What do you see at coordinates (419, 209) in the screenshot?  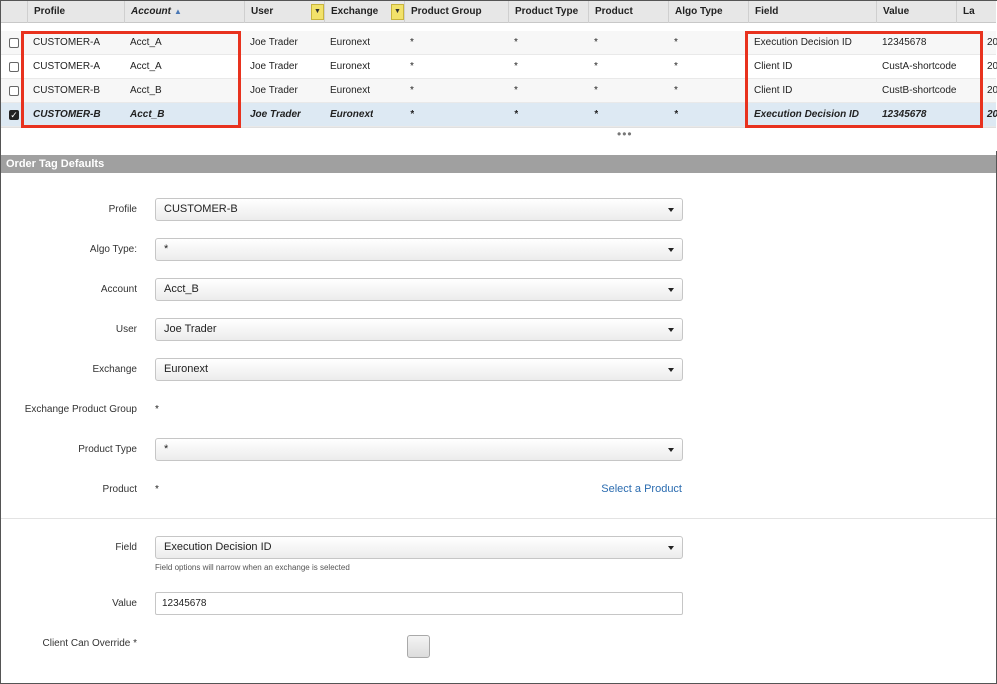 I see `profile-select: CUSTOMER-B` at bounding box center [419, 209].